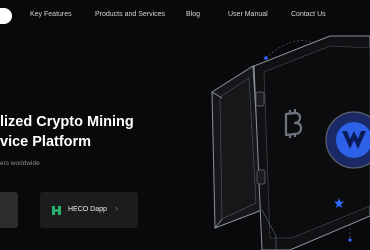 The height and width of the screenshot is (250, 370). What do you see at coordinates (354, 140) in the screenshot?
I see `brand-logo-icon` at bounding box center [354, 140].